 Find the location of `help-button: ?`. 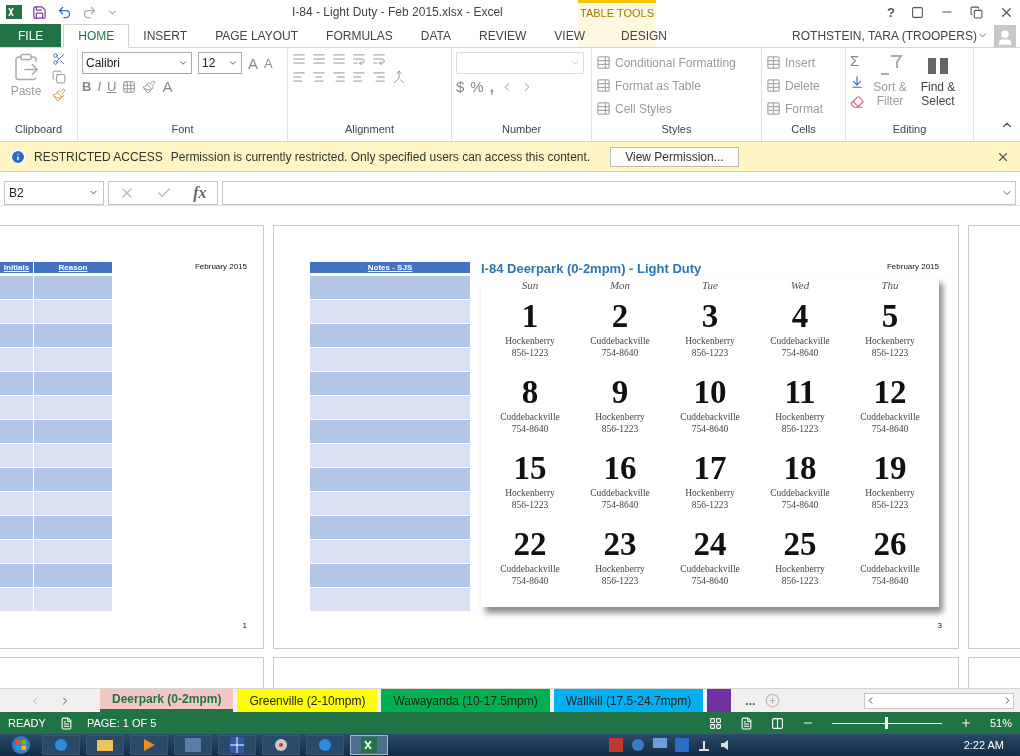

help-button: ? is located at coordinates (891, 12).